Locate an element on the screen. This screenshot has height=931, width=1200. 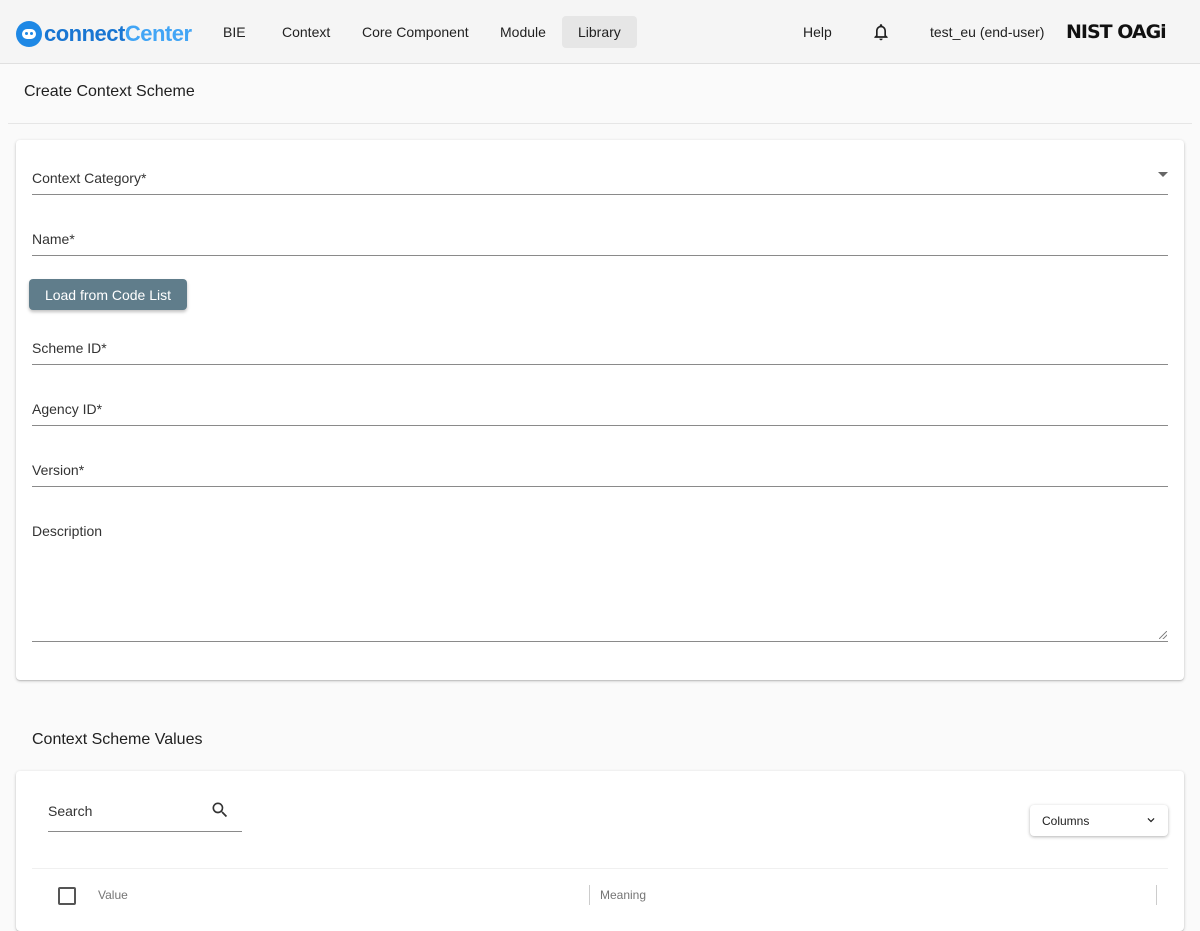
search-icon is located at coordinates (220, 810).